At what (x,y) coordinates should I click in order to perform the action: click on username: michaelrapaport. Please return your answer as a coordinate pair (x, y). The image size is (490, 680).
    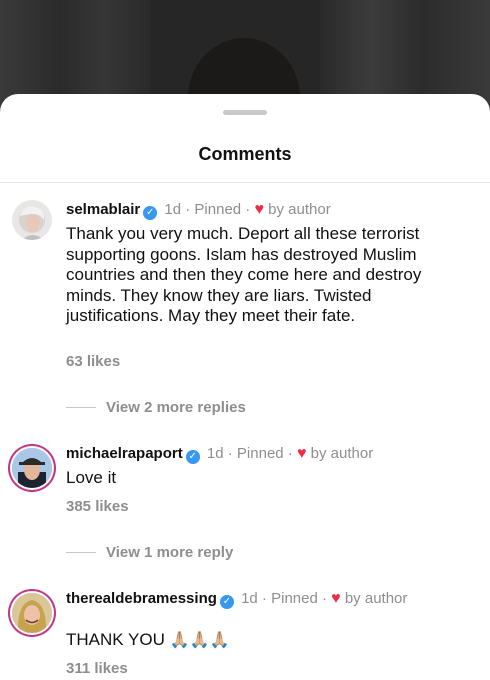
    Looking at the image, I should click on (124, 453).